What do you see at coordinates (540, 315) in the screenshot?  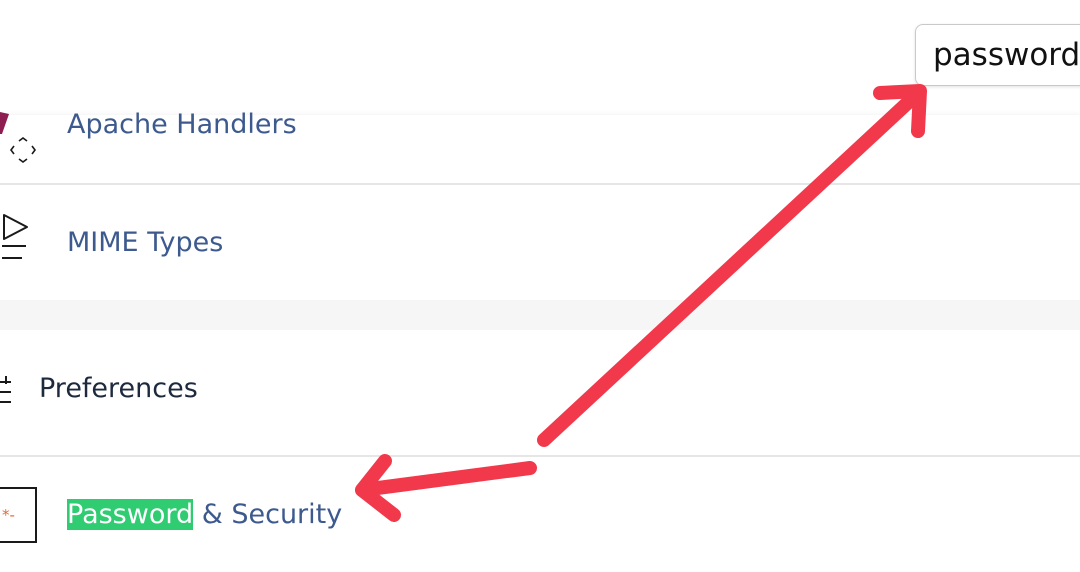 I see `section-gap` at bounding box center [540, 315].